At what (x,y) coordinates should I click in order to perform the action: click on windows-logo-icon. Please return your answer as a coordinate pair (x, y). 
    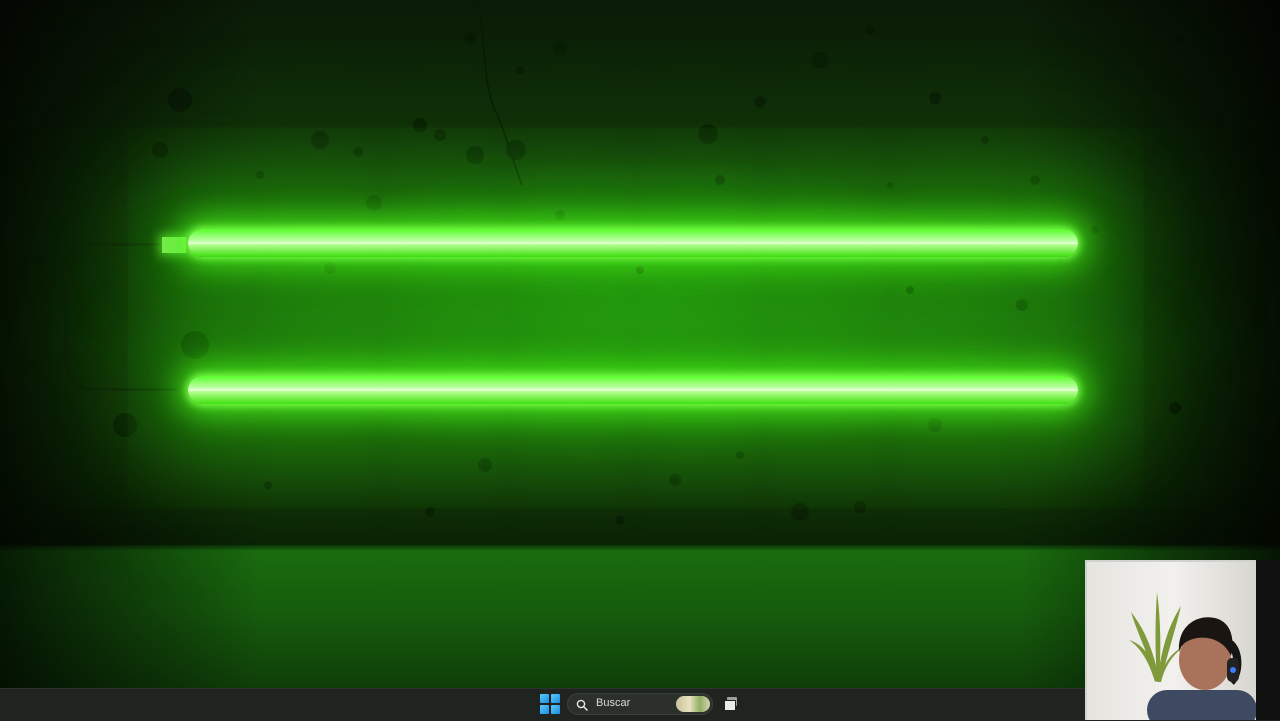
    Looking at the image, I should click on (544, 698).